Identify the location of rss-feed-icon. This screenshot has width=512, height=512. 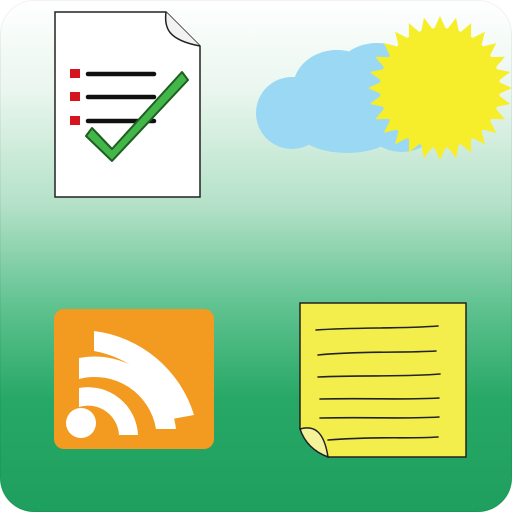
(135, 380).